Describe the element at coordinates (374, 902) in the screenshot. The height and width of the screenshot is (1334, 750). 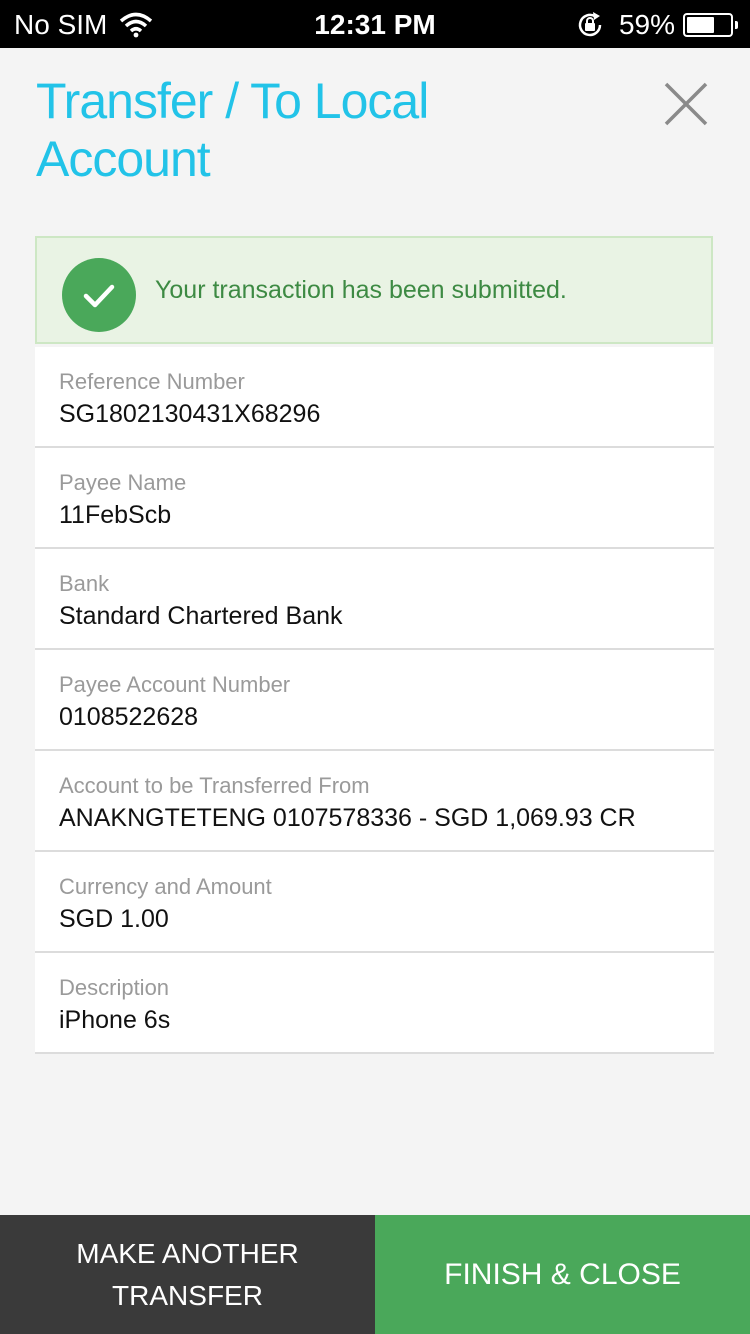
I see `detail-row-amount: Currency and Amount SGD 1.00` at that location.